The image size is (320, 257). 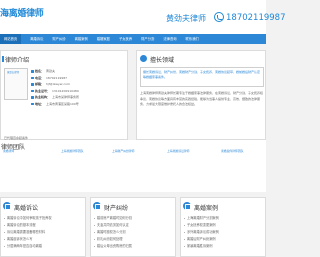 I want to click on nav-item-child-support: 子女抚养, so click(x=125, y=39).